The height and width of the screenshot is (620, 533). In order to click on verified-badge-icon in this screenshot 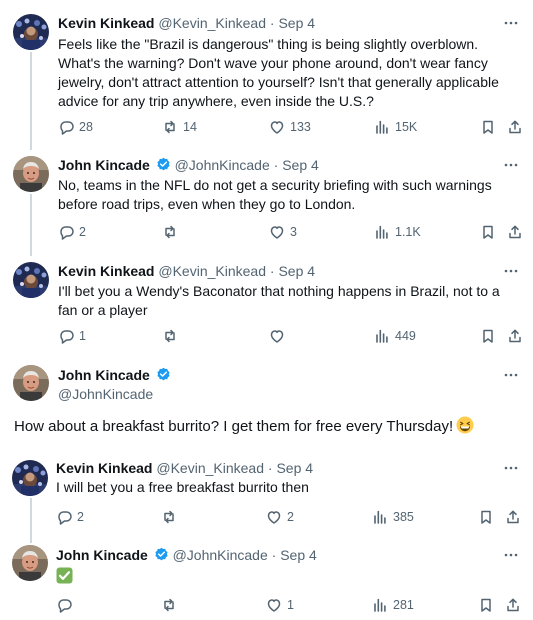, I will do `click(163, 374)`.